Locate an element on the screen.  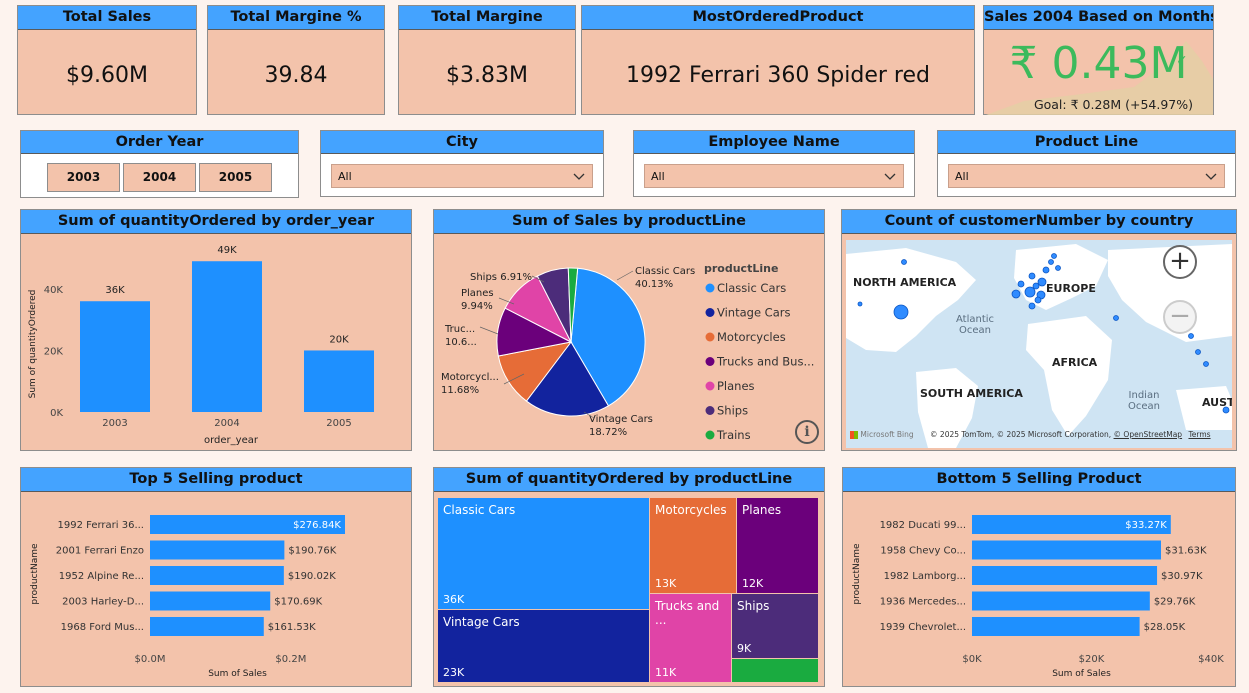
treemap-tile-vintage-cars: Vintage Cars 23K is located at coordinates (543, 646).